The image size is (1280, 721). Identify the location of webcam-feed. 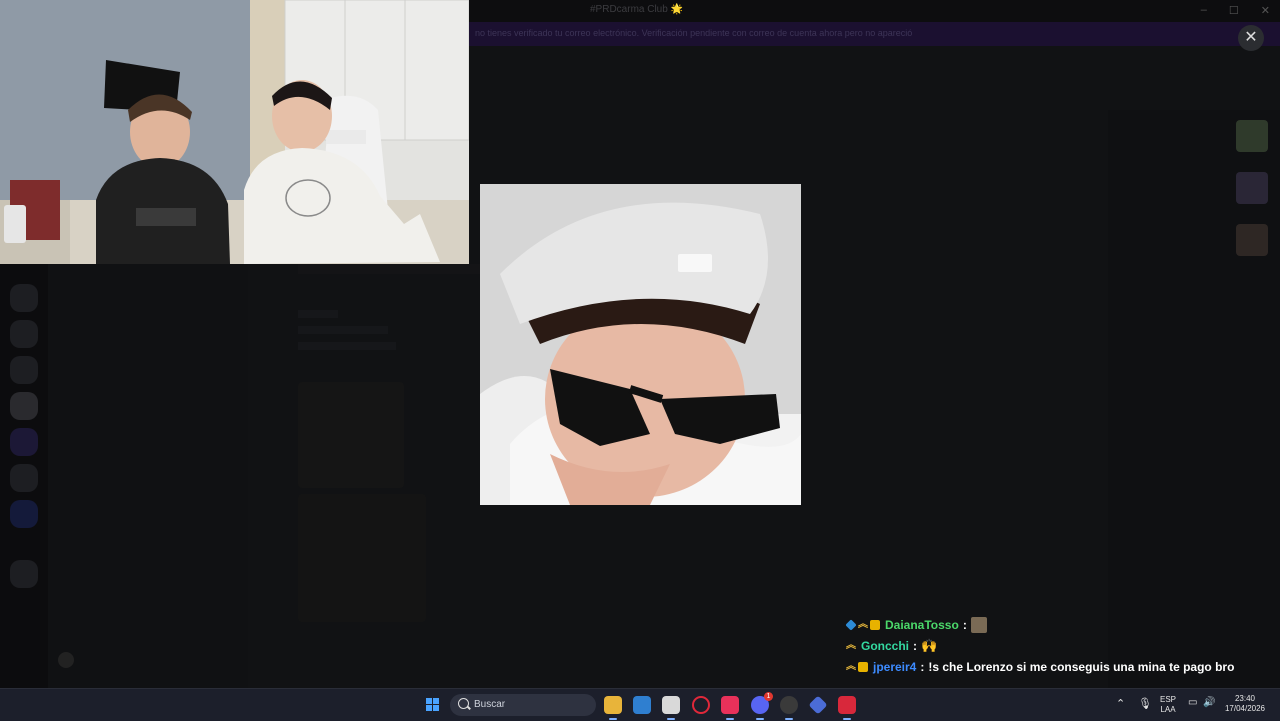
(234, 132).